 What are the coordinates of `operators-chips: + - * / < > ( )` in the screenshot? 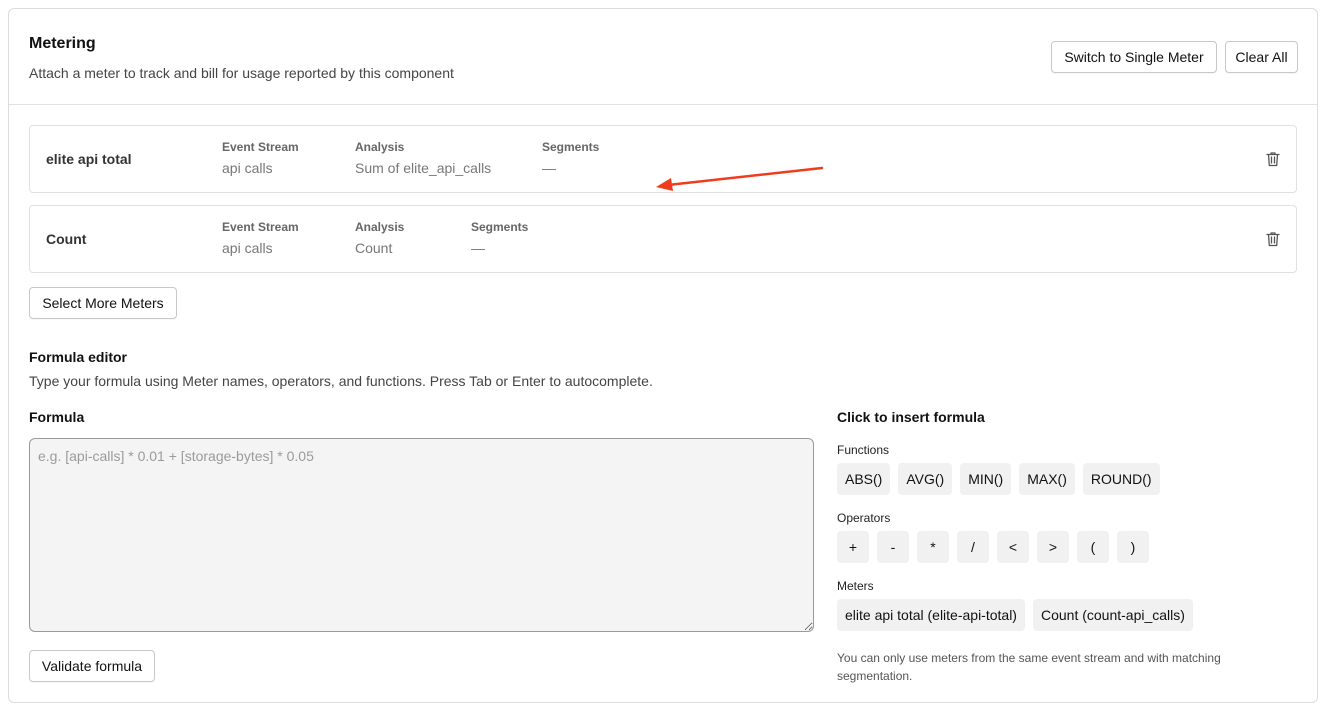 It's located at (993, 547).